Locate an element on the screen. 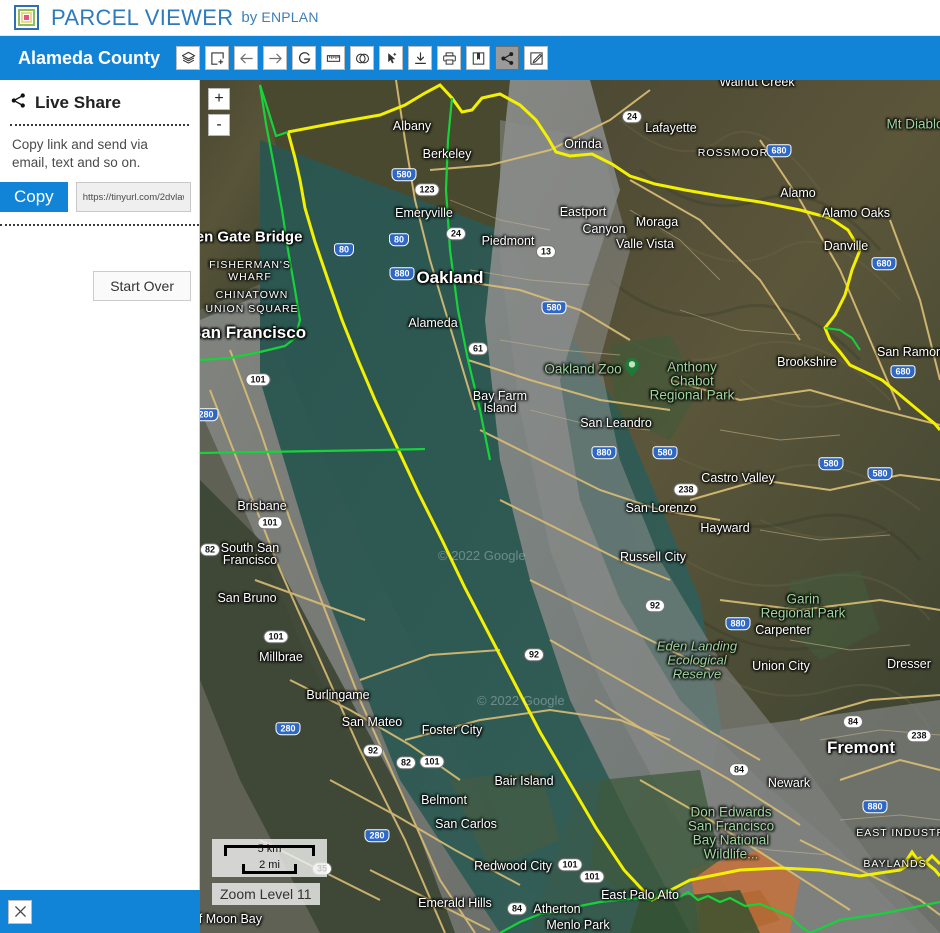 Image resolution: width=940 pixels, height=933 pixels. app-title: PARCEL VIEWER is located at coordinates (142, 17).